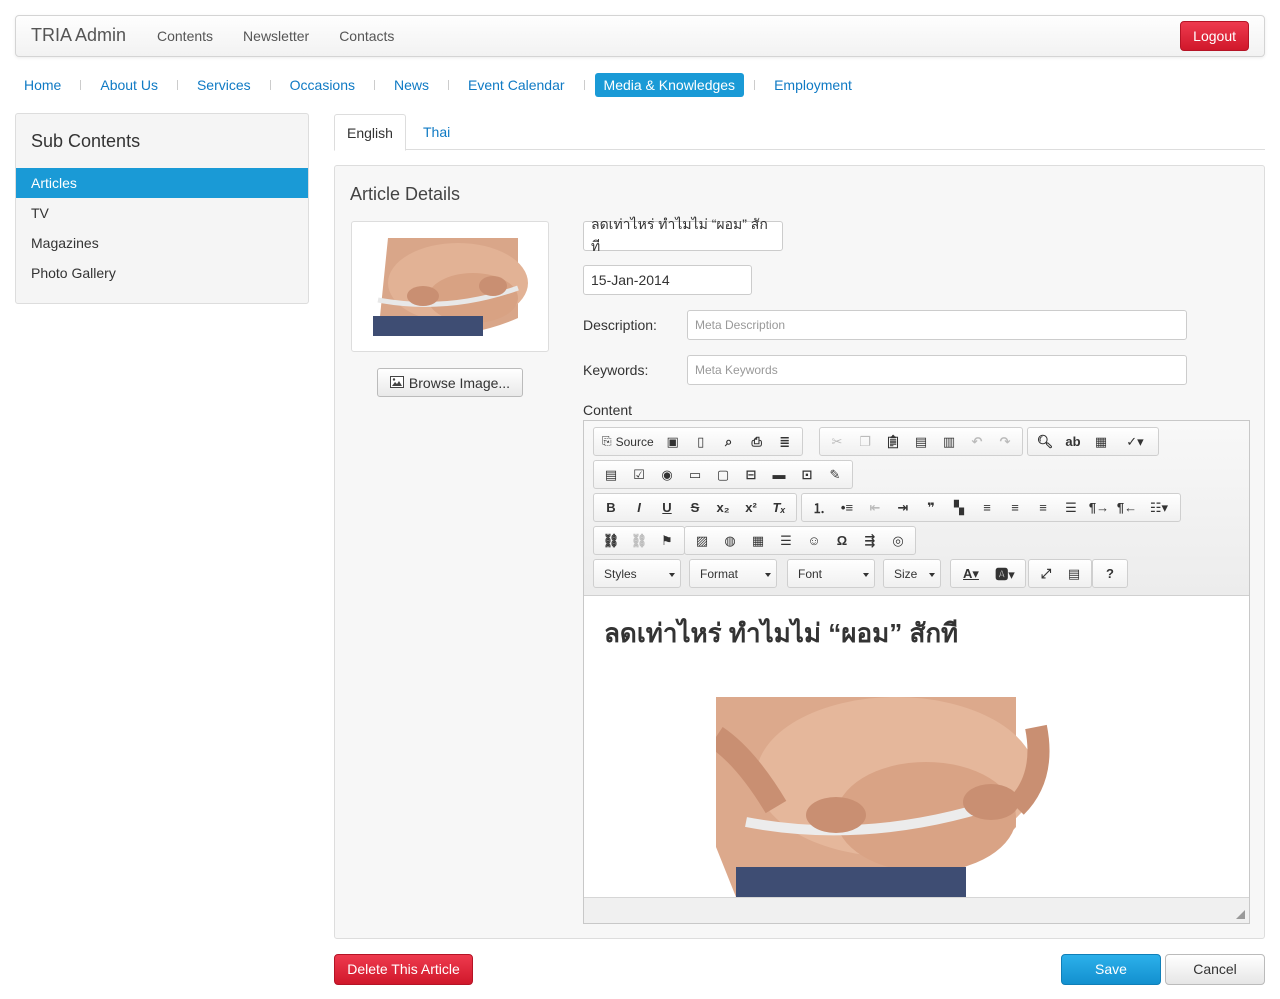 The image size is (1280, 999). What do you see at coordinates (971, 574) in the screenshot?
I see `text-color-icon: A▾` at bounding box center [971, 574].